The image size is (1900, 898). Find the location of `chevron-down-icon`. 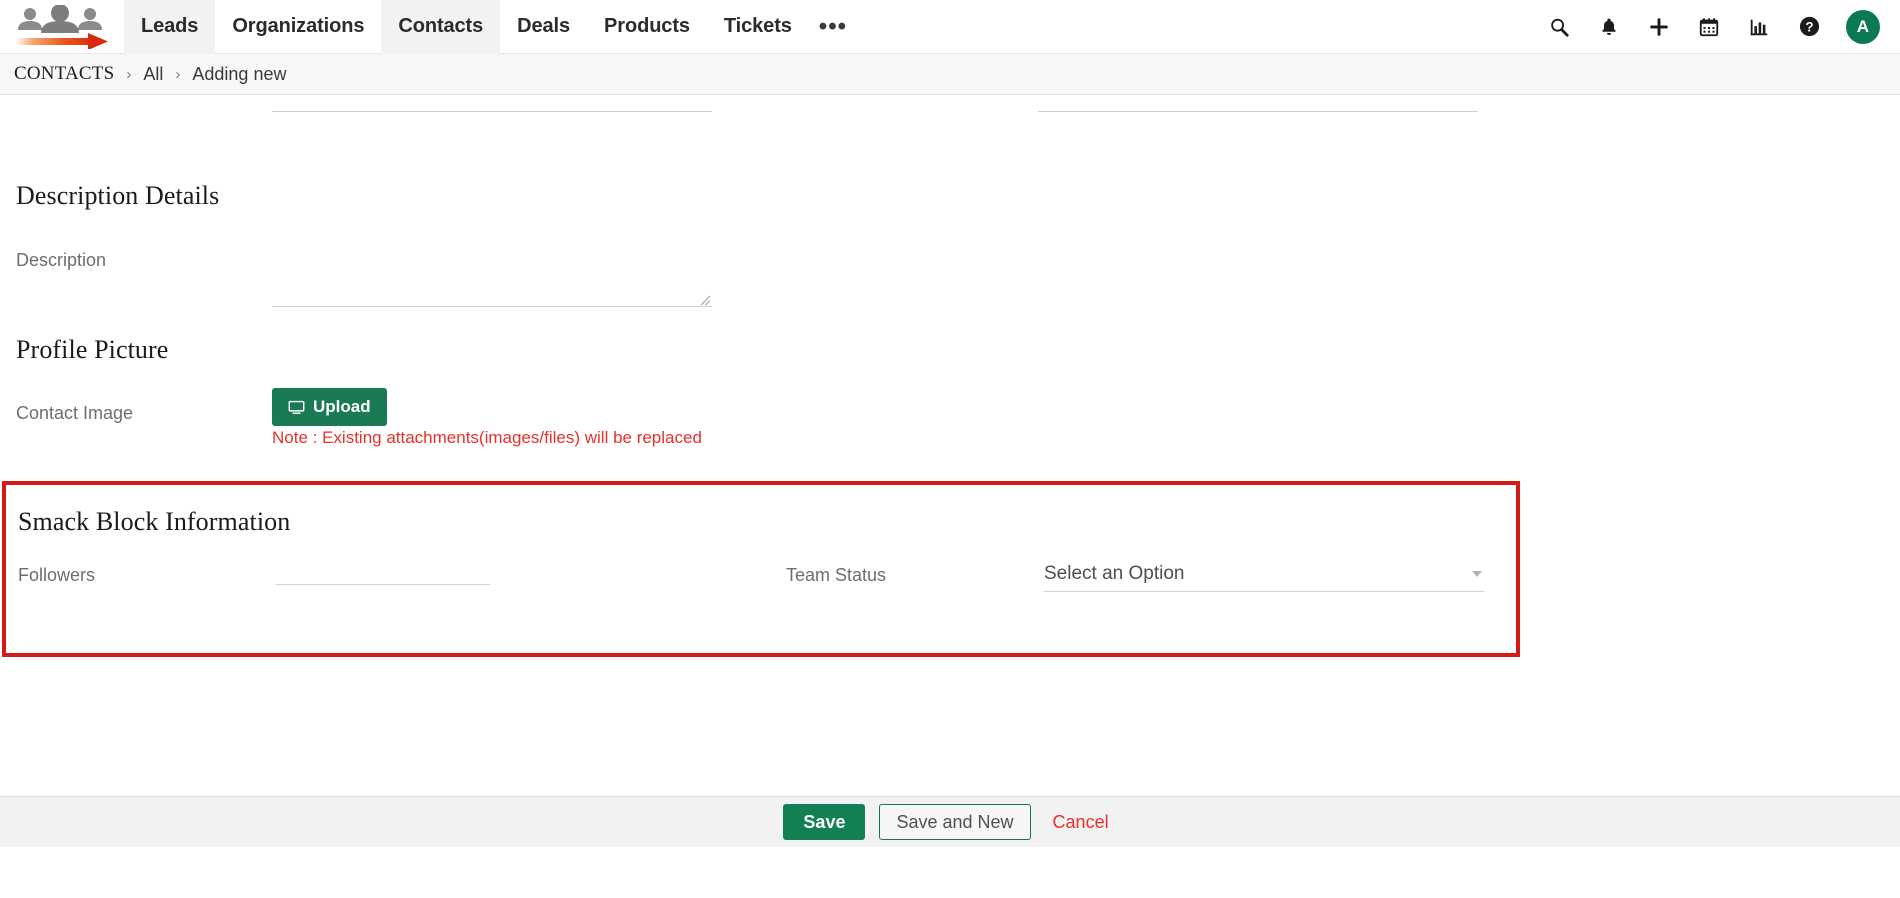

chevron-down-icon is located at coordinates (1477, 574).